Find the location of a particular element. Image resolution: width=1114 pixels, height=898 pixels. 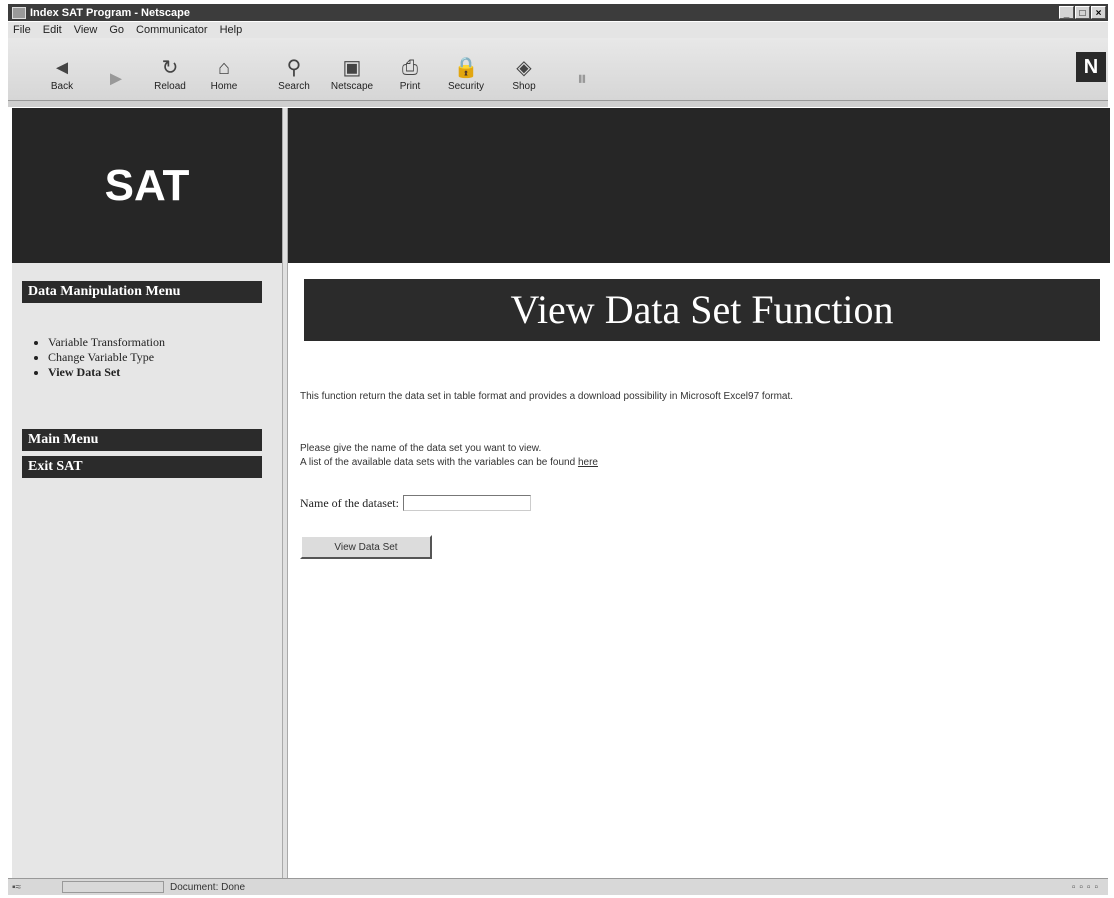

menu-go: Go is located at coordinates (116, 30).